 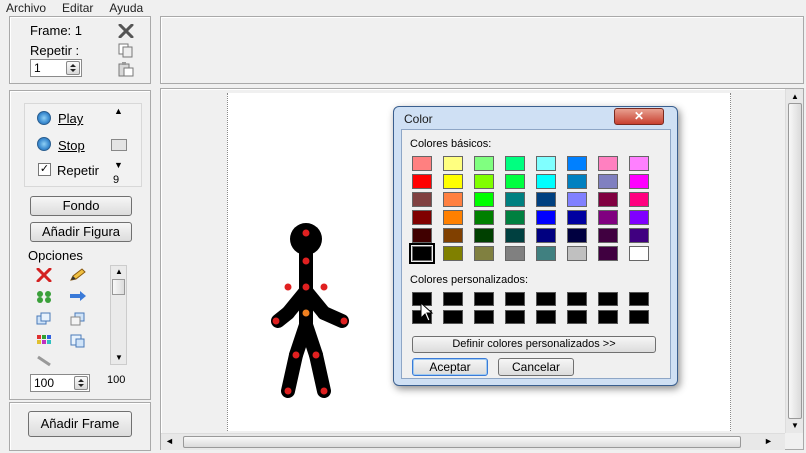 What do you see at coordinates (768, 441) in the screenshot?
I see `scroll-right-arrow-icon: ►` at bounding box center [768, 441].